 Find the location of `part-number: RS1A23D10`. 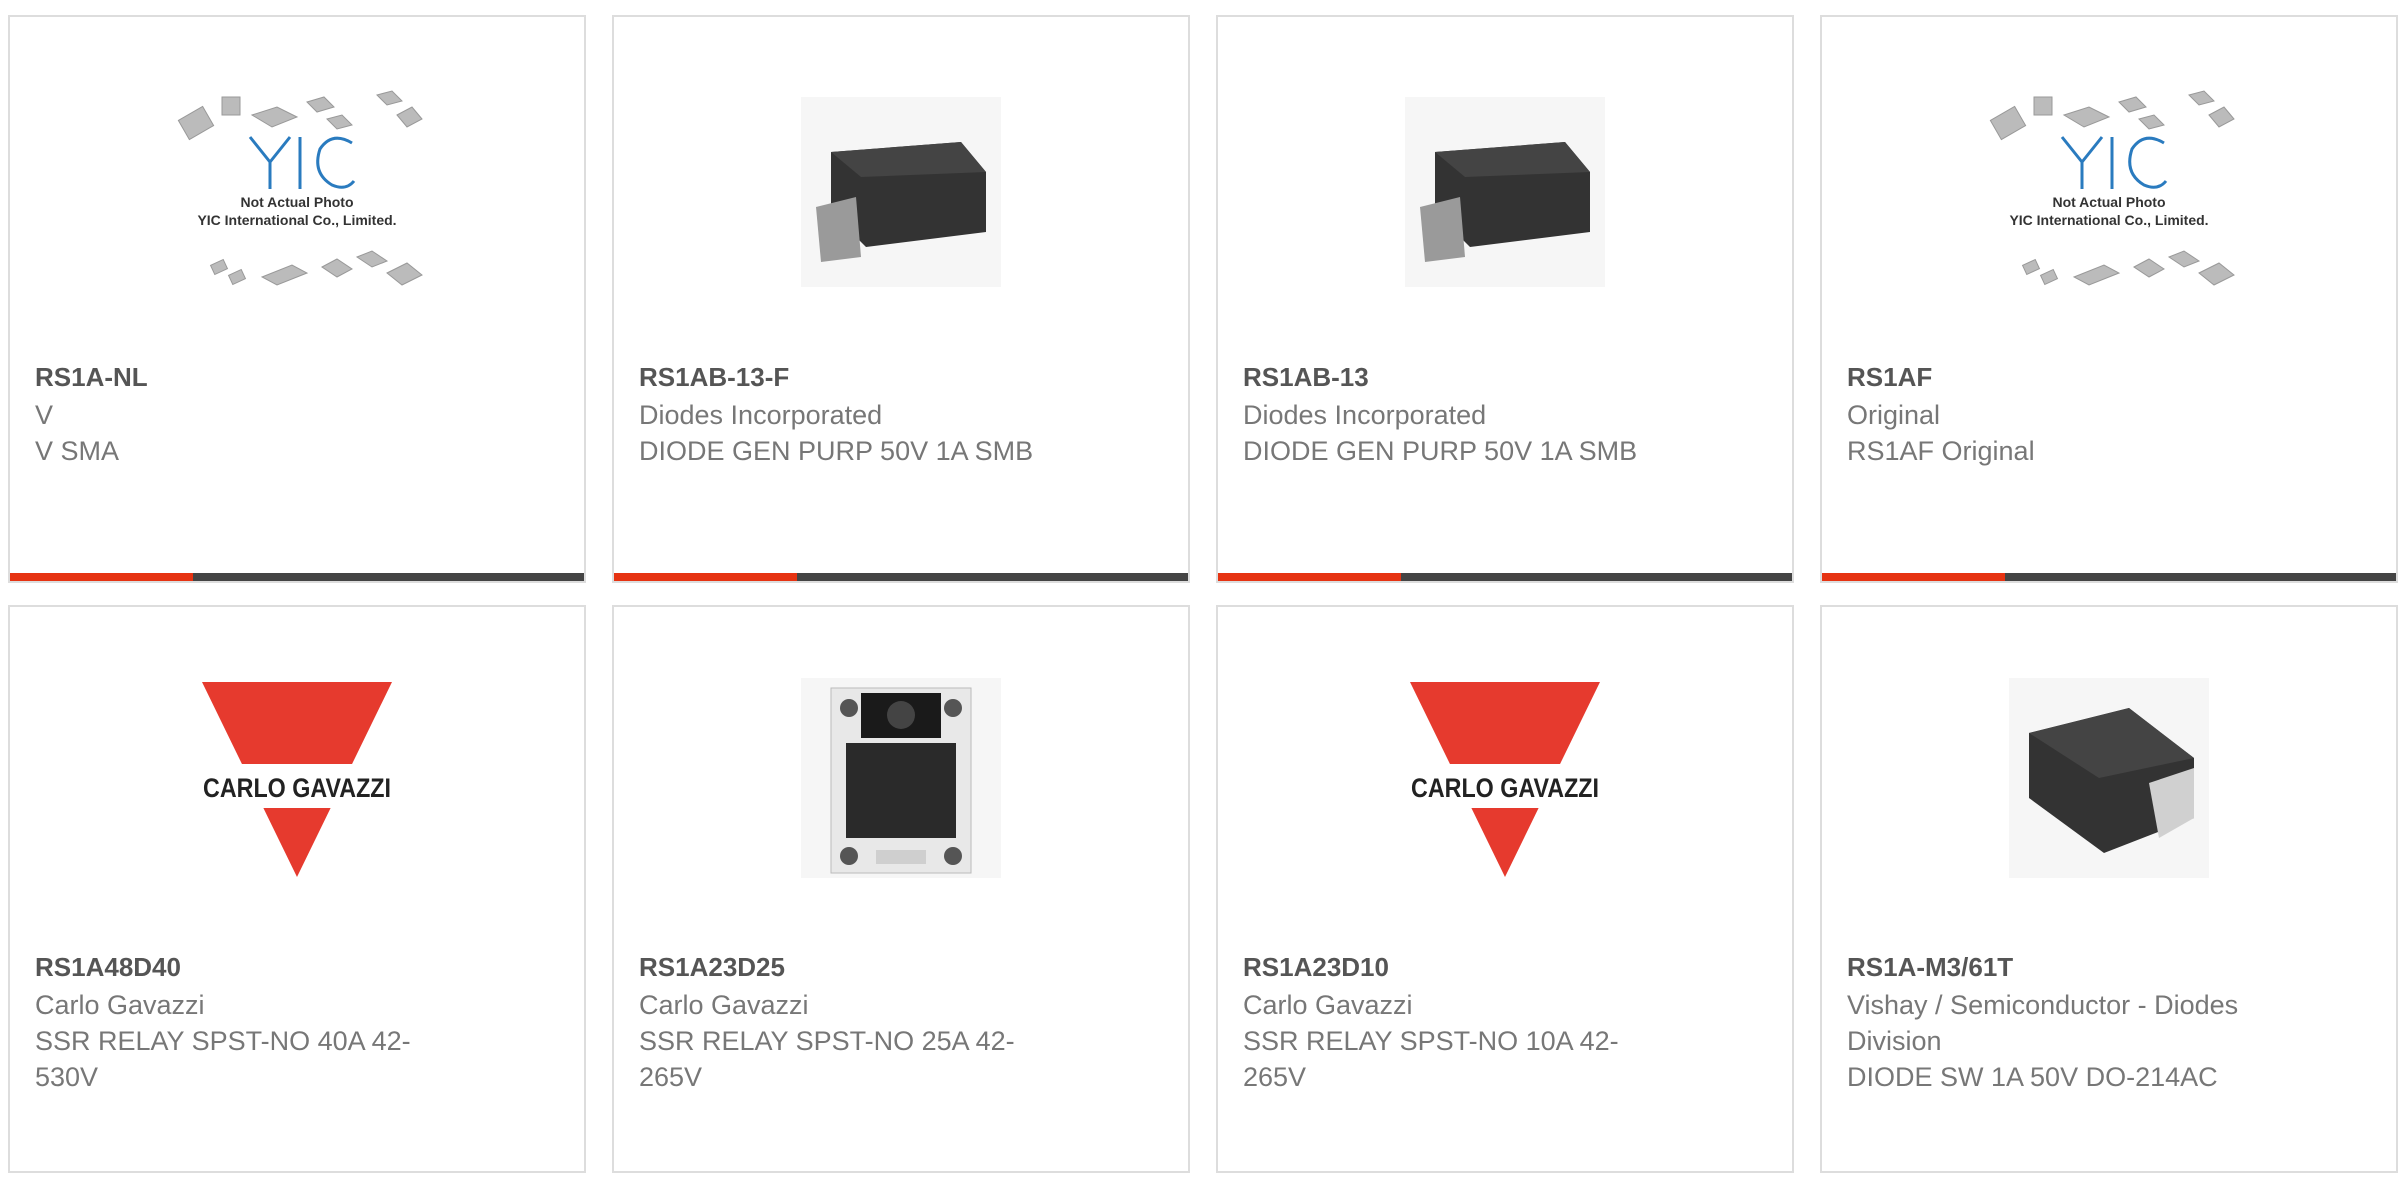

part-number: RS1A23D10 is located at coordinates (1316, 967).